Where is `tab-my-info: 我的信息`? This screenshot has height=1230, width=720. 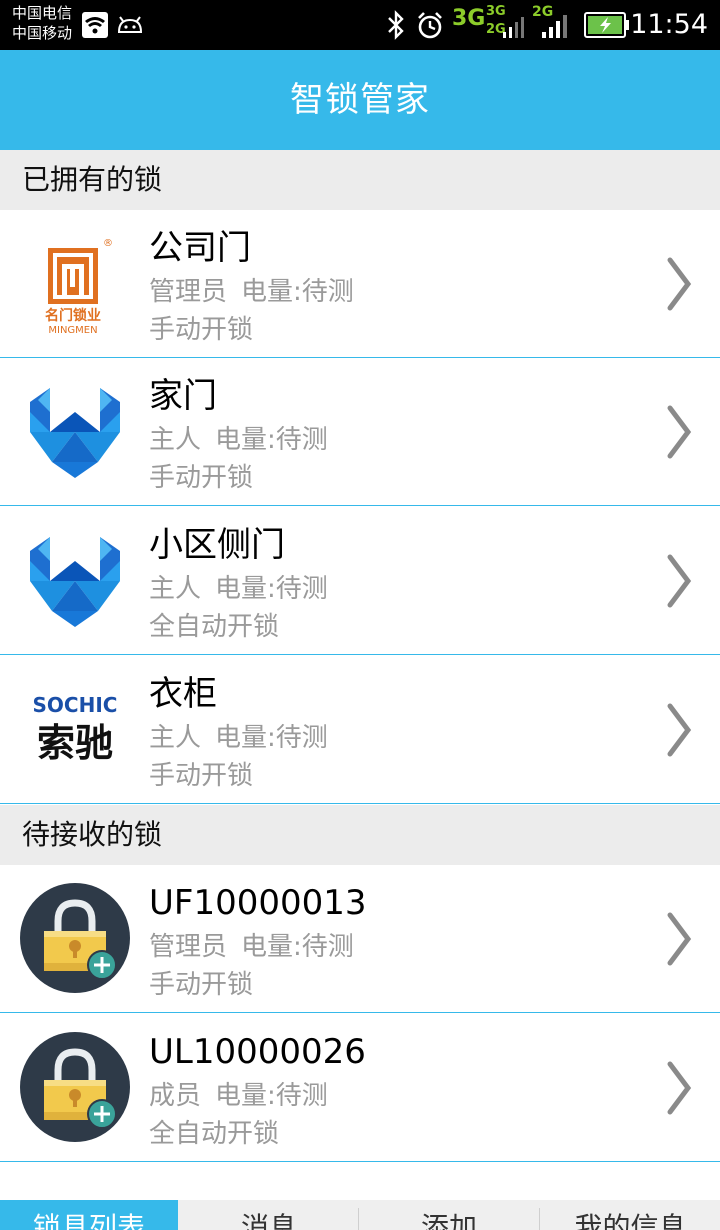 tab-my-info: 我的信息 is located at coordinates (630, 1215).